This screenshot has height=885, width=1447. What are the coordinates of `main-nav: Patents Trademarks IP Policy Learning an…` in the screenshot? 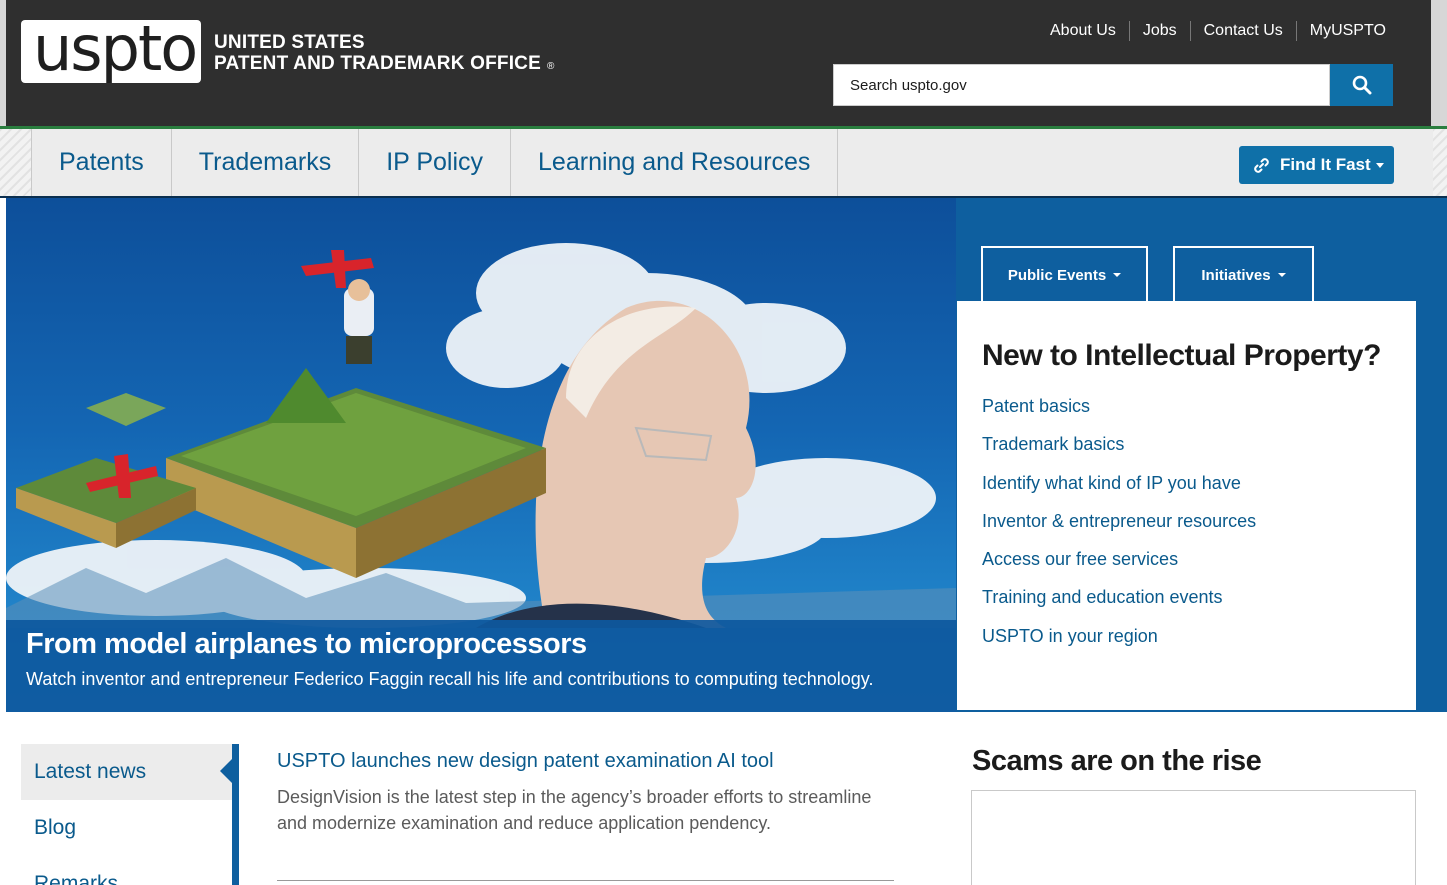 It's located at (723, 162).